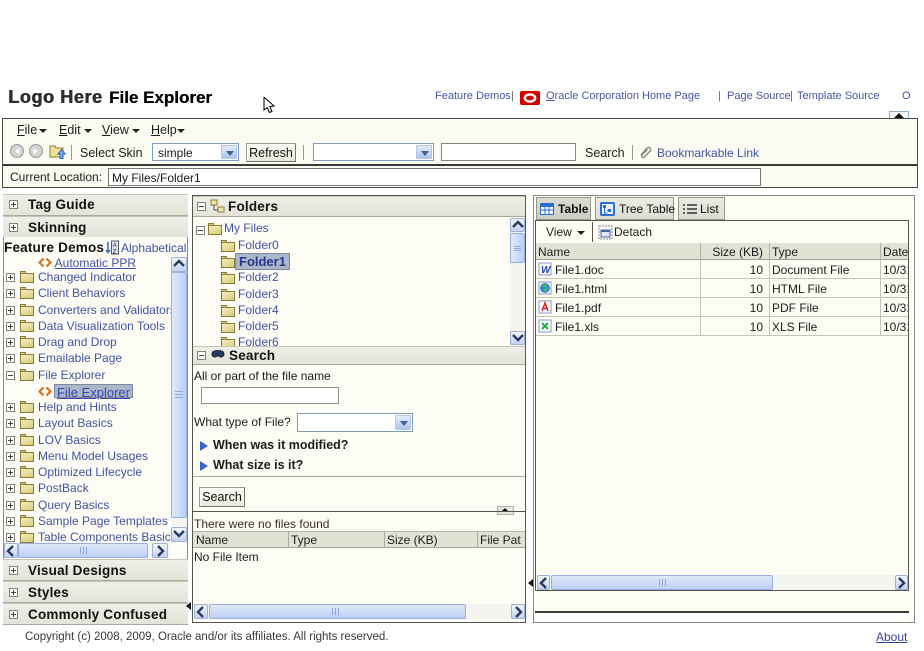 The width and height of the screenshot is (924, 651). I want to click on svg-text: W, so click(546, 270).